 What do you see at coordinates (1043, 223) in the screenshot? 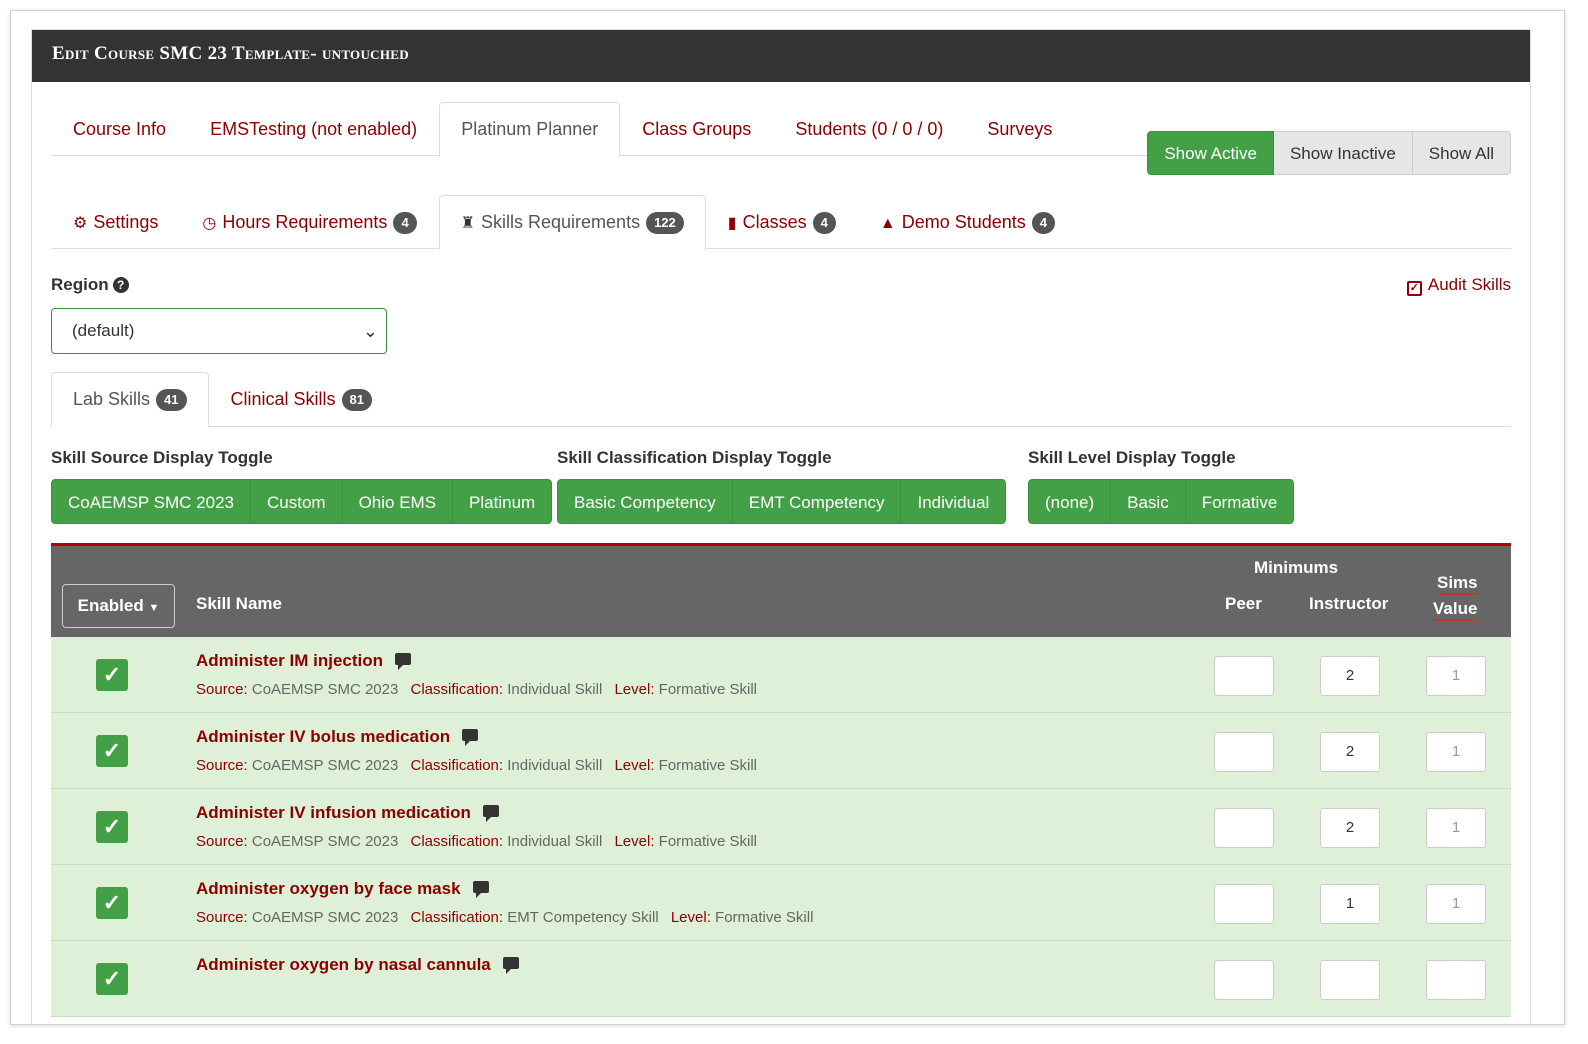
I see `demo-students-count-badge: 4` at bounding box center [1043, 223].